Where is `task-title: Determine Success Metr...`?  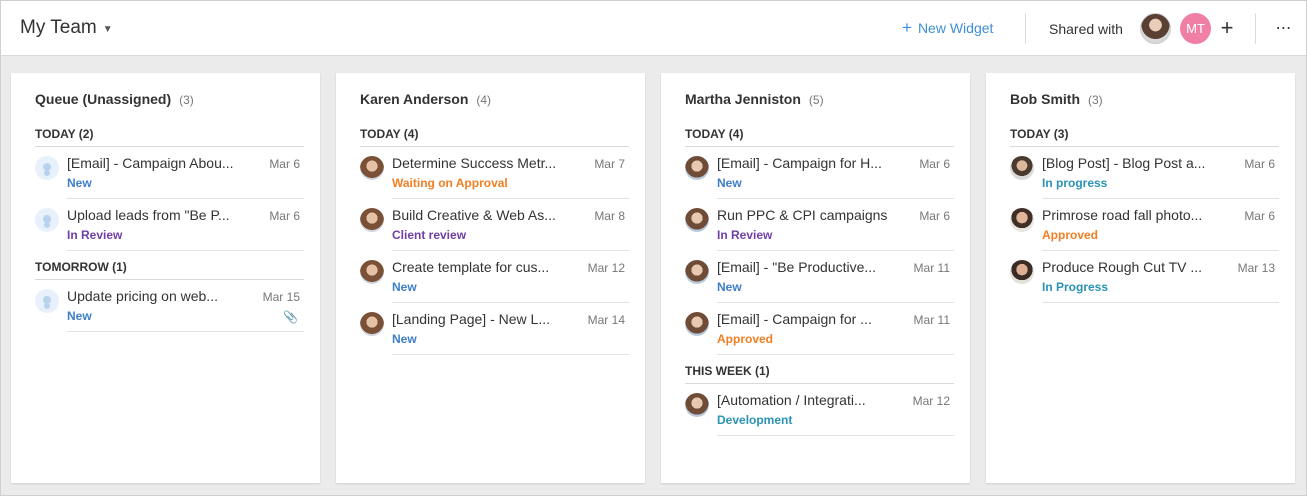
task-title: Determine Success Metr... is located at coordinates (474, 163).